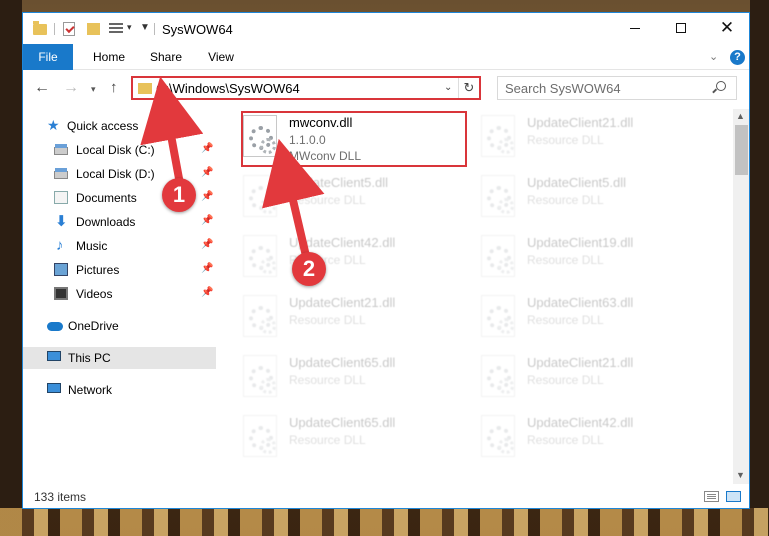 Image resolution: width=769 pixels, height=536 pixels. Describe the element at coordinates (166, 57) in the screenshot. I see `tab-share: Share` at that location.